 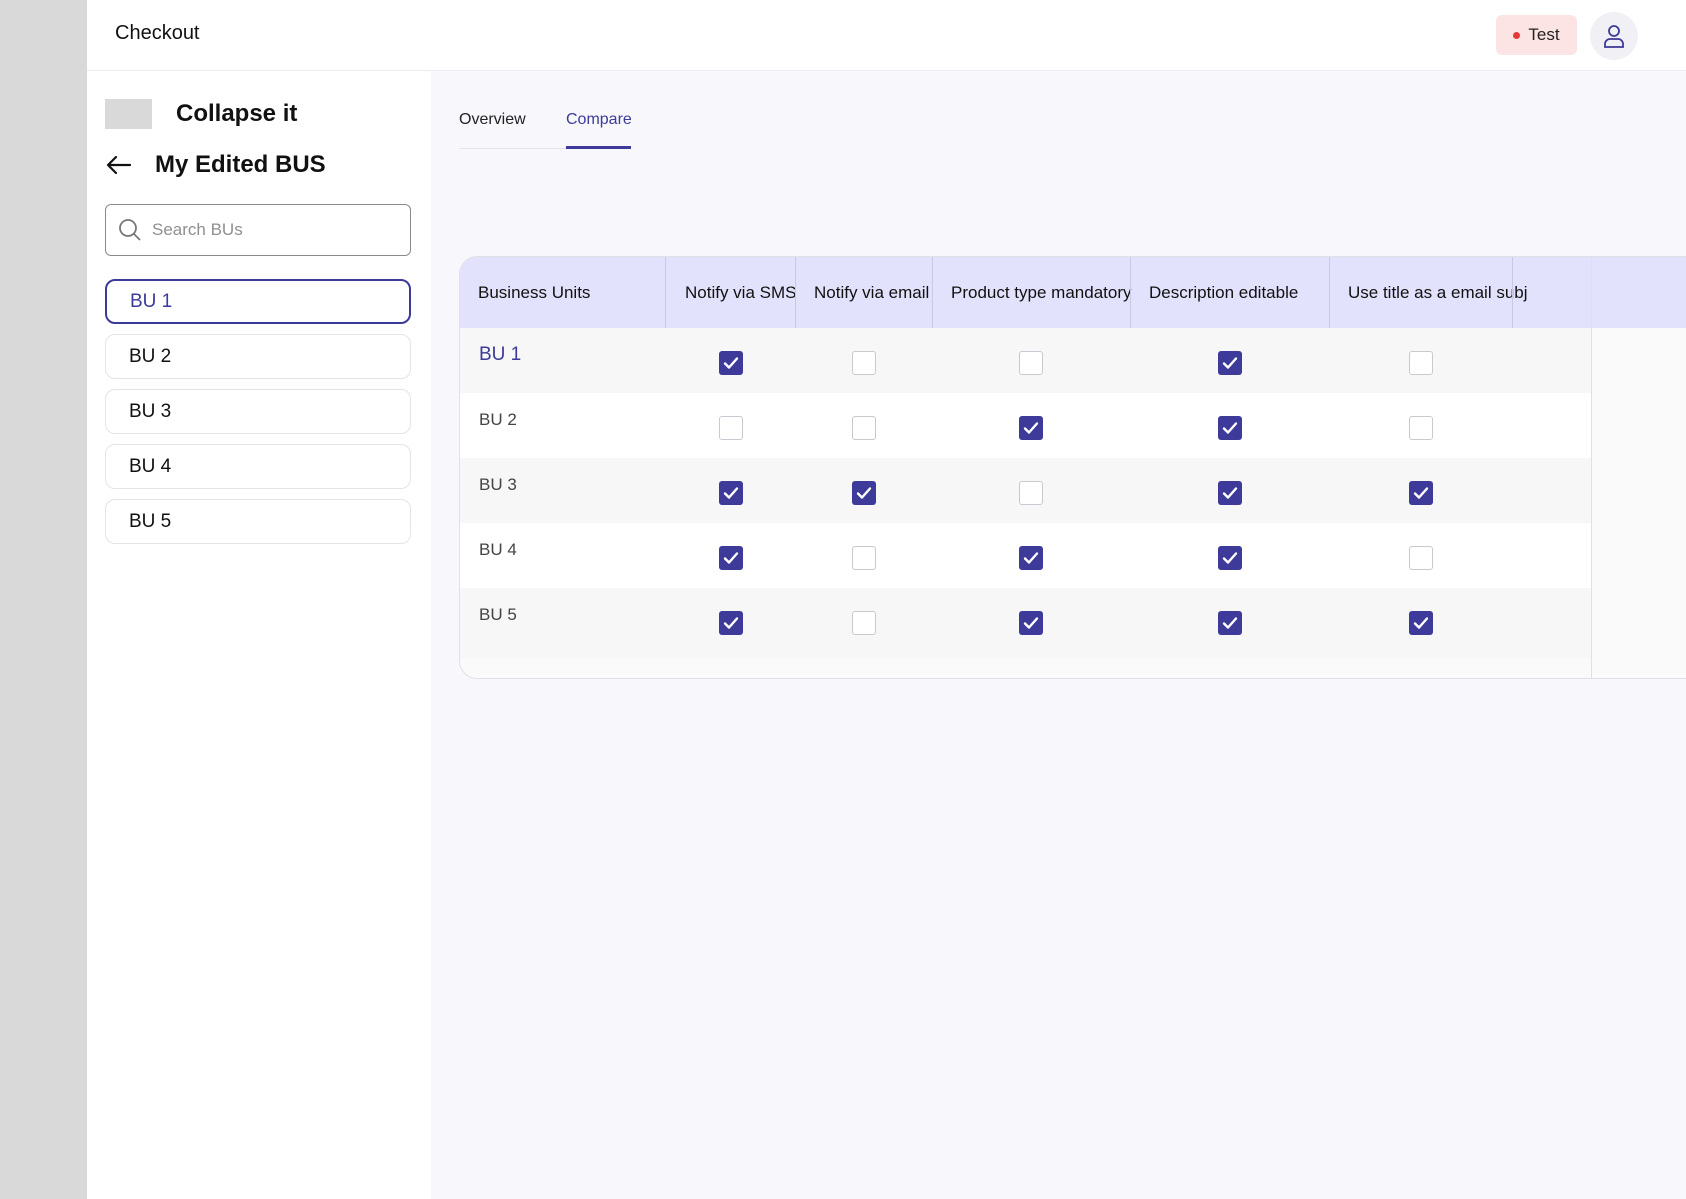 I want to click on bu-list: BU 1 BU 2 BU 3 BU 4 BU 5, so click(x=258, y=416).